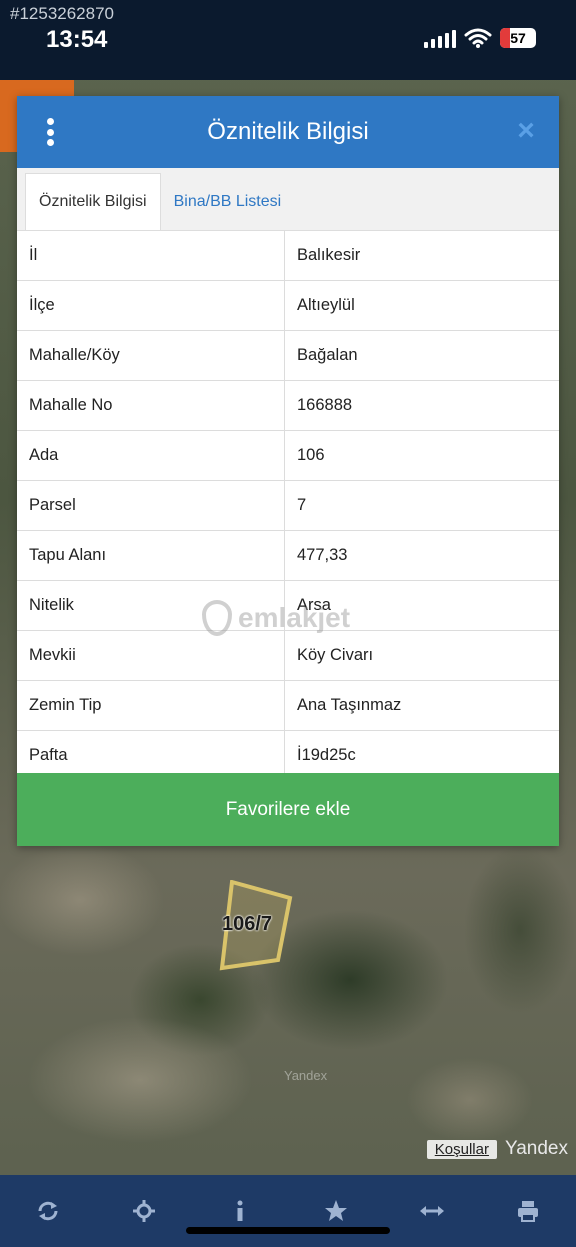 Image resolution: width=576 pixels, height=1247 pixels. I want to click on row-key: İl, so click(151, 255).